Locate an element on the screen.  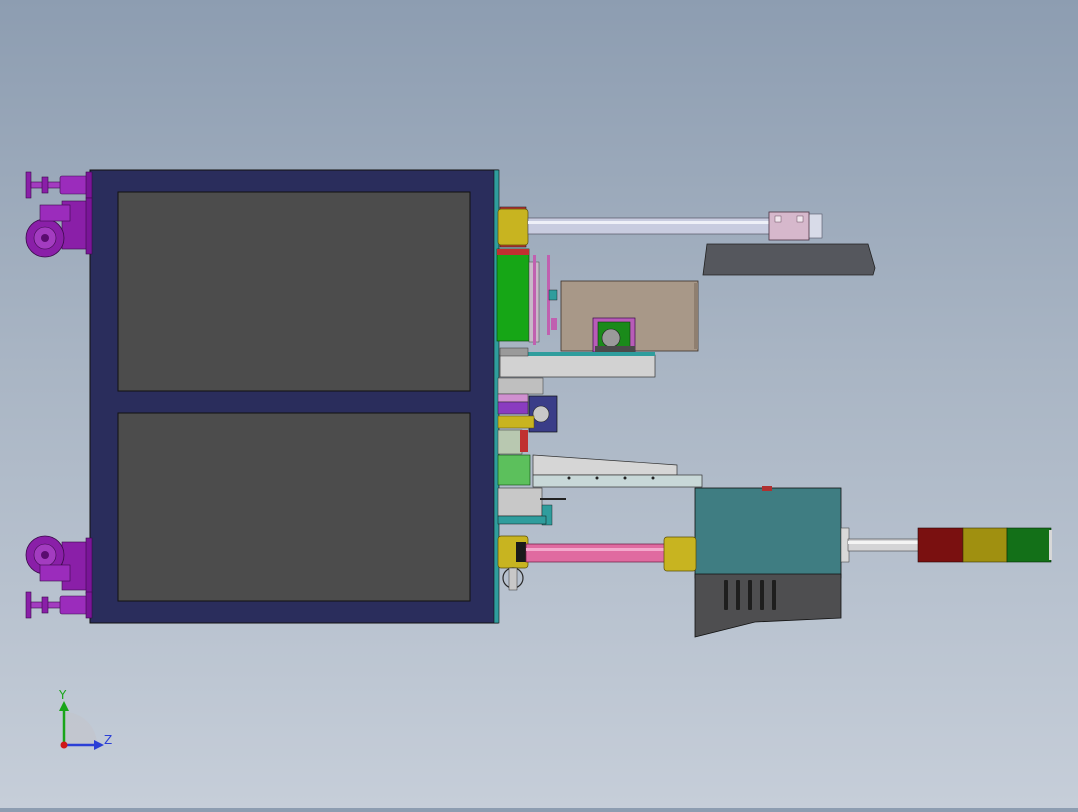
green-guide-block is located at coordinates (513, 295).